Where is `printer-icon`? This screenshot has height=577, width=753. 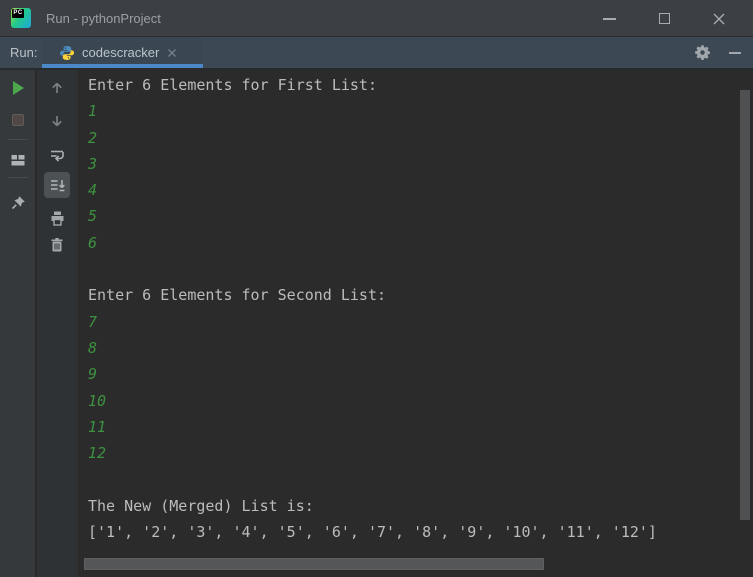
printer-icon is located at coordinates (57, 218).